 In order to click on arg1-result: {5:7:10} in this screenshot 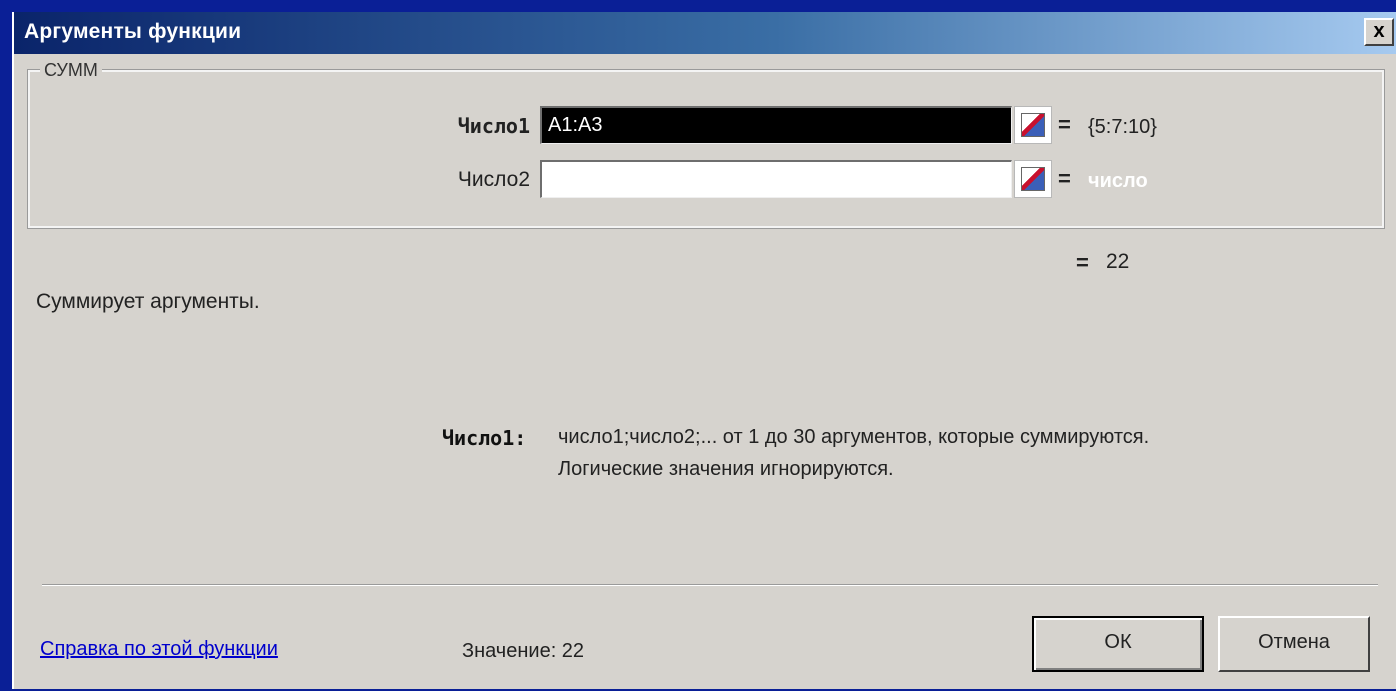, I will do `click(1122, 127)`.